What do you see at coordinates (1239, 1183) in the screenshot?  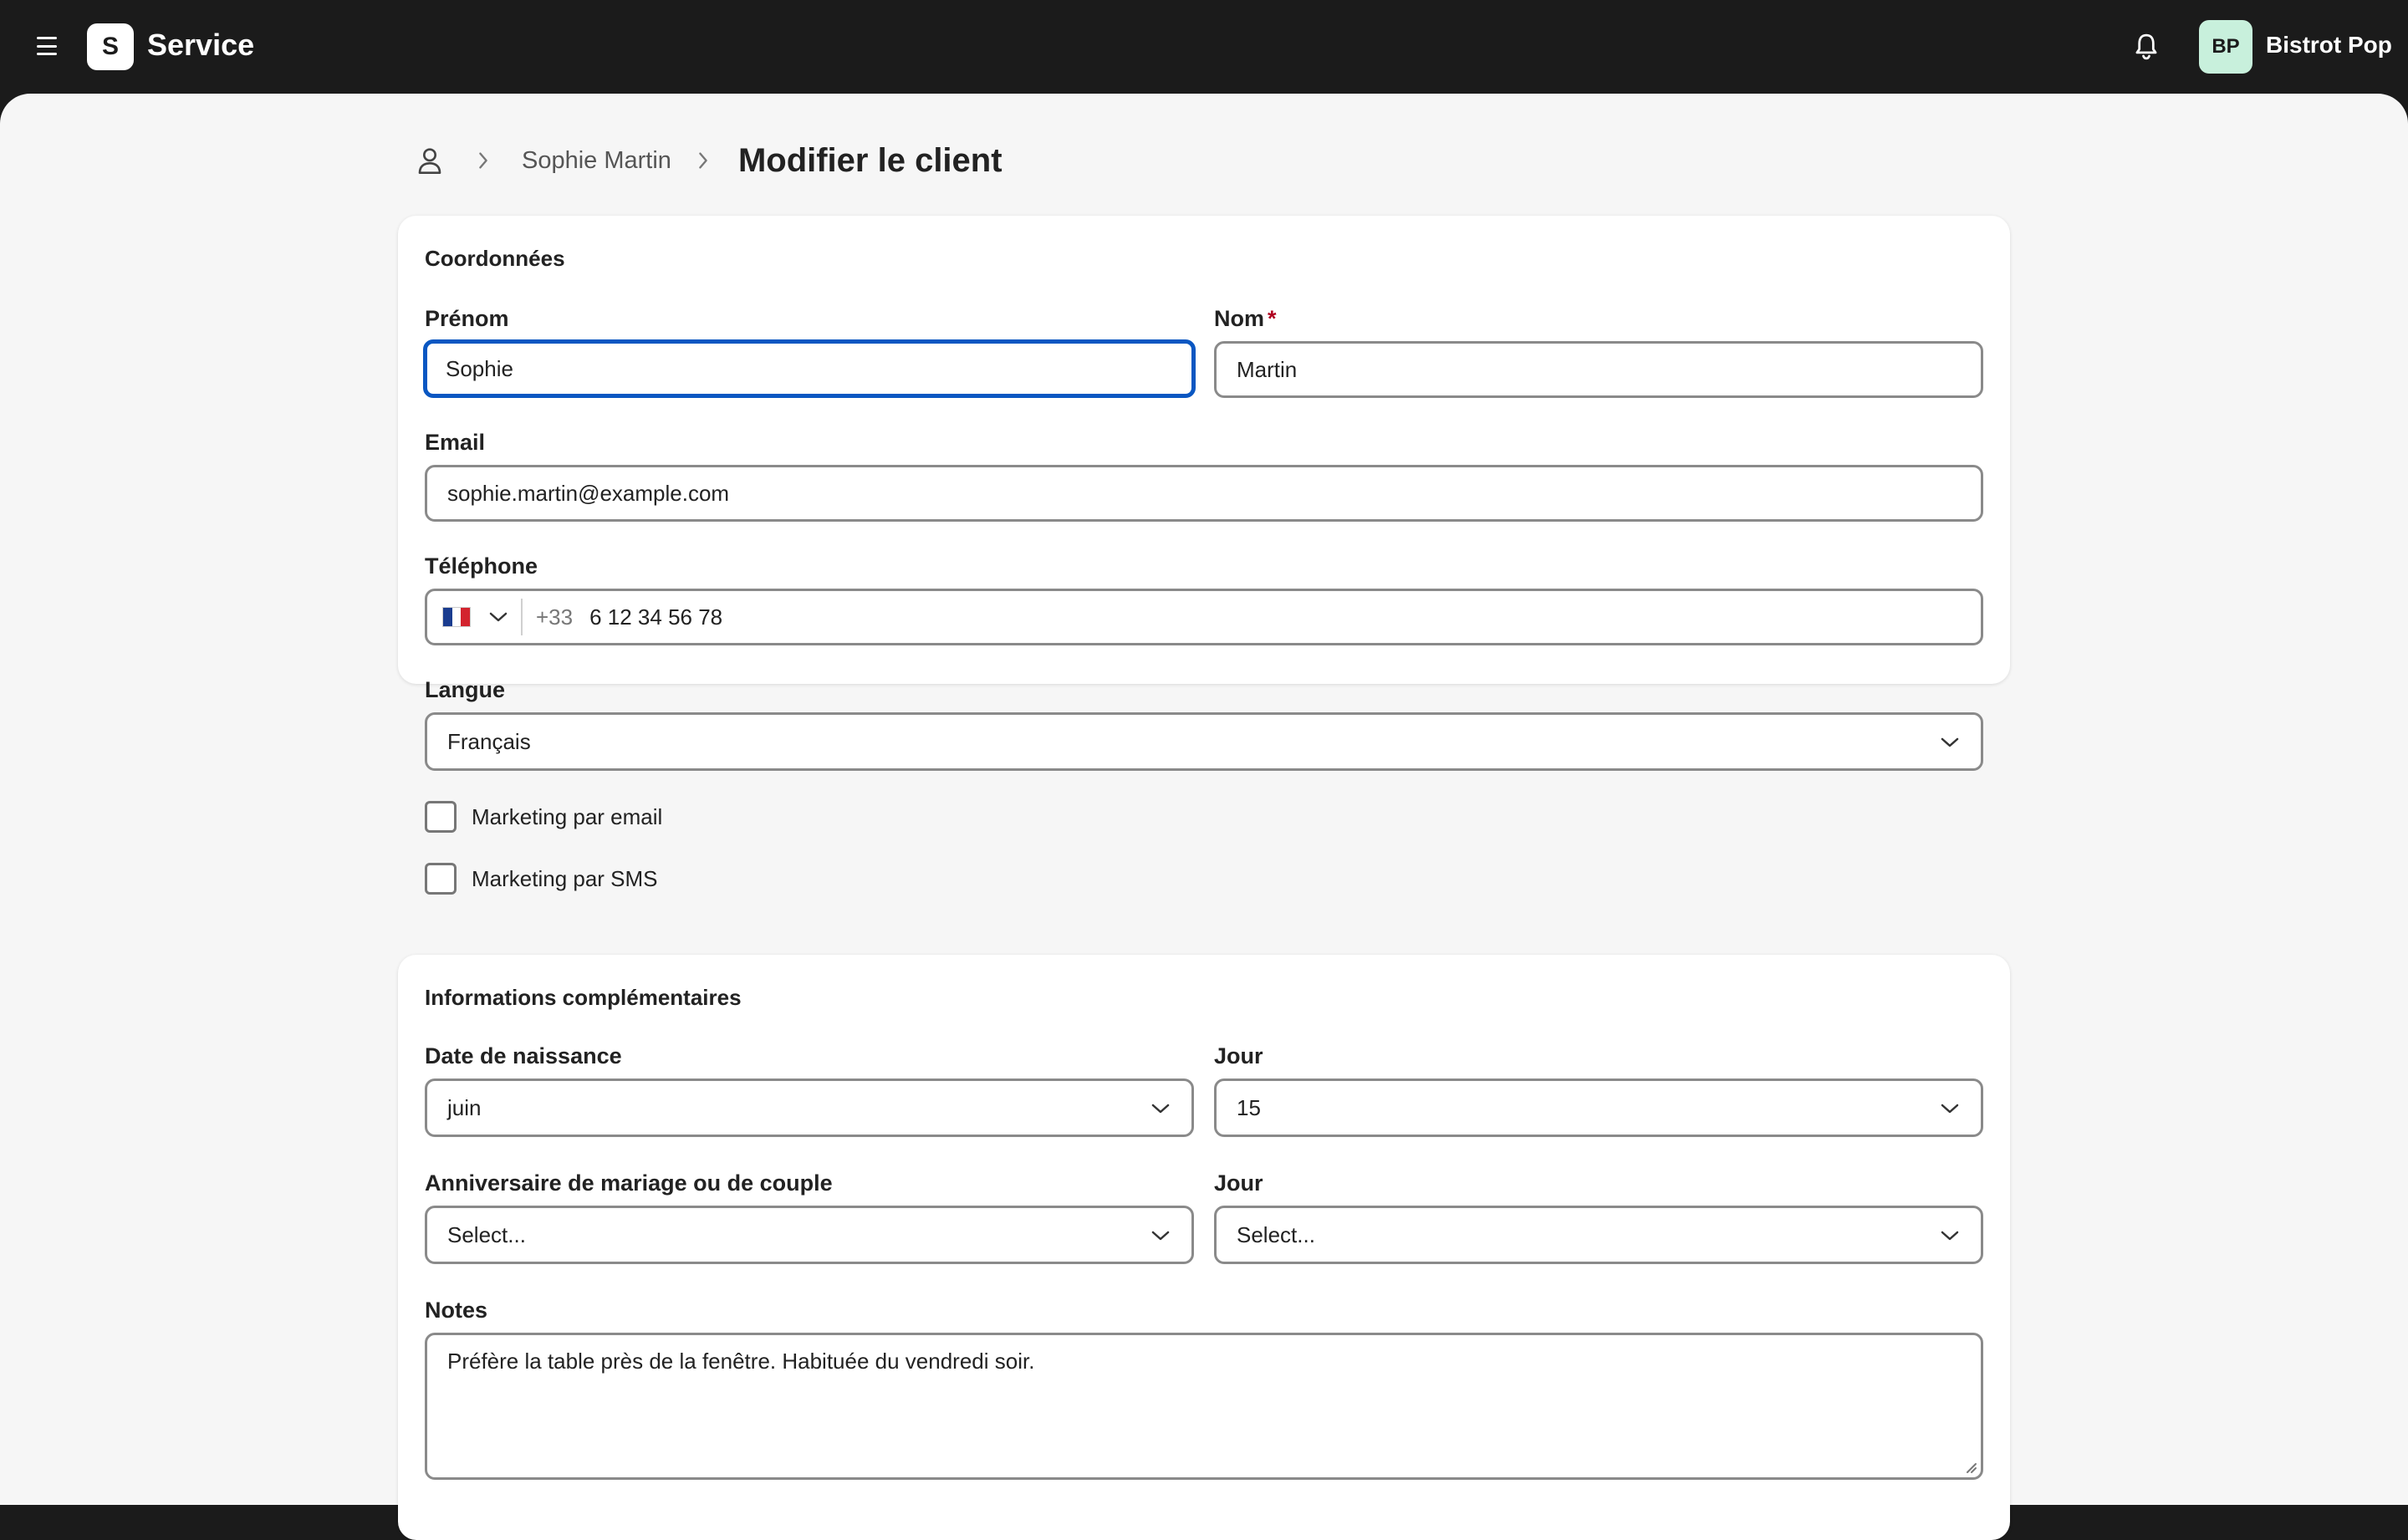 I see `anniversary-day-label: Jour` at bounding box center [1239, 1183].